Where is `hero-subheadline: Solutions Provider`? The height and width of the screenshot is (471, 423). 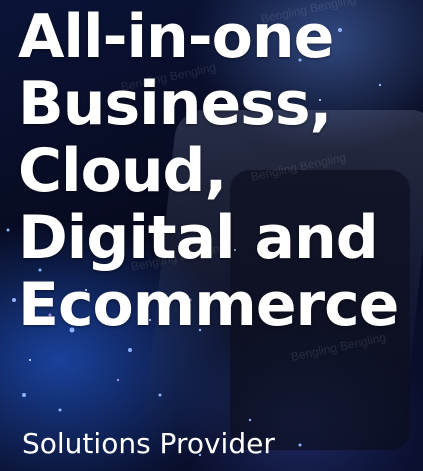 hero-subheadline: Solutions Provider is located at coordinates (148, 443).